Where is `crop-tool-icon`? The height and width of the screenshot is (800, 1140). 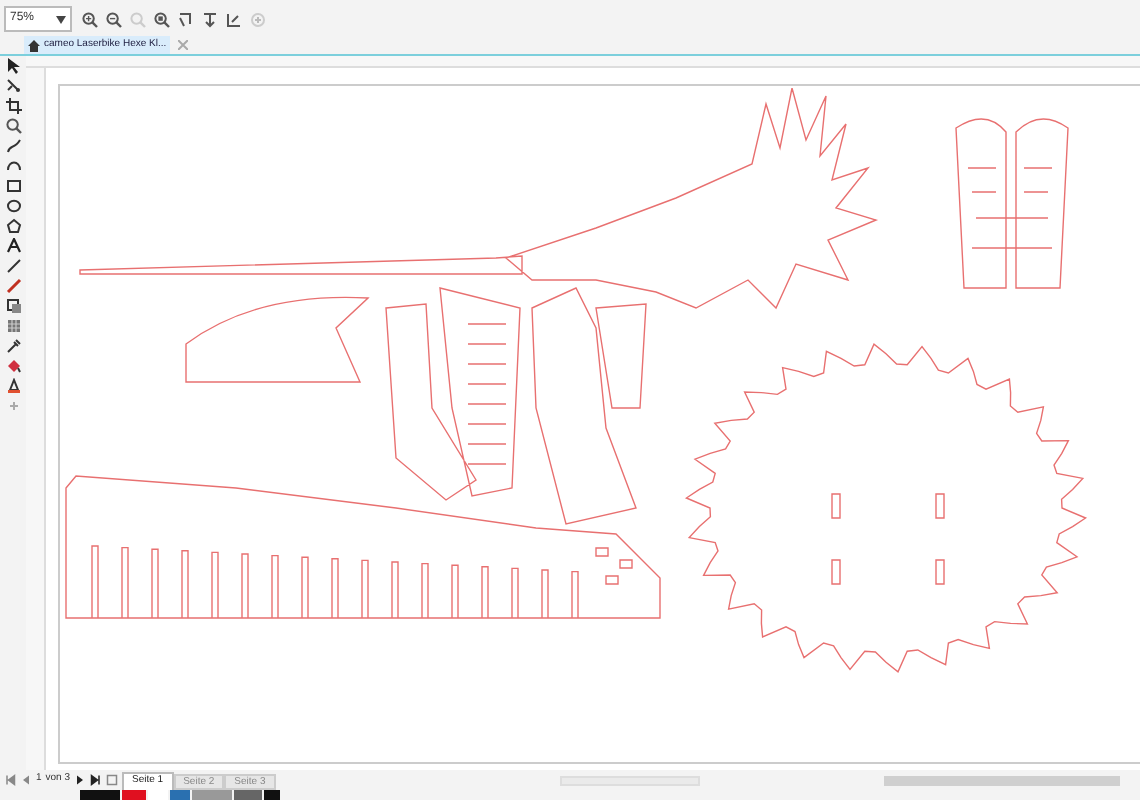
crop-tool-icon is located at coordinates (13, 106).